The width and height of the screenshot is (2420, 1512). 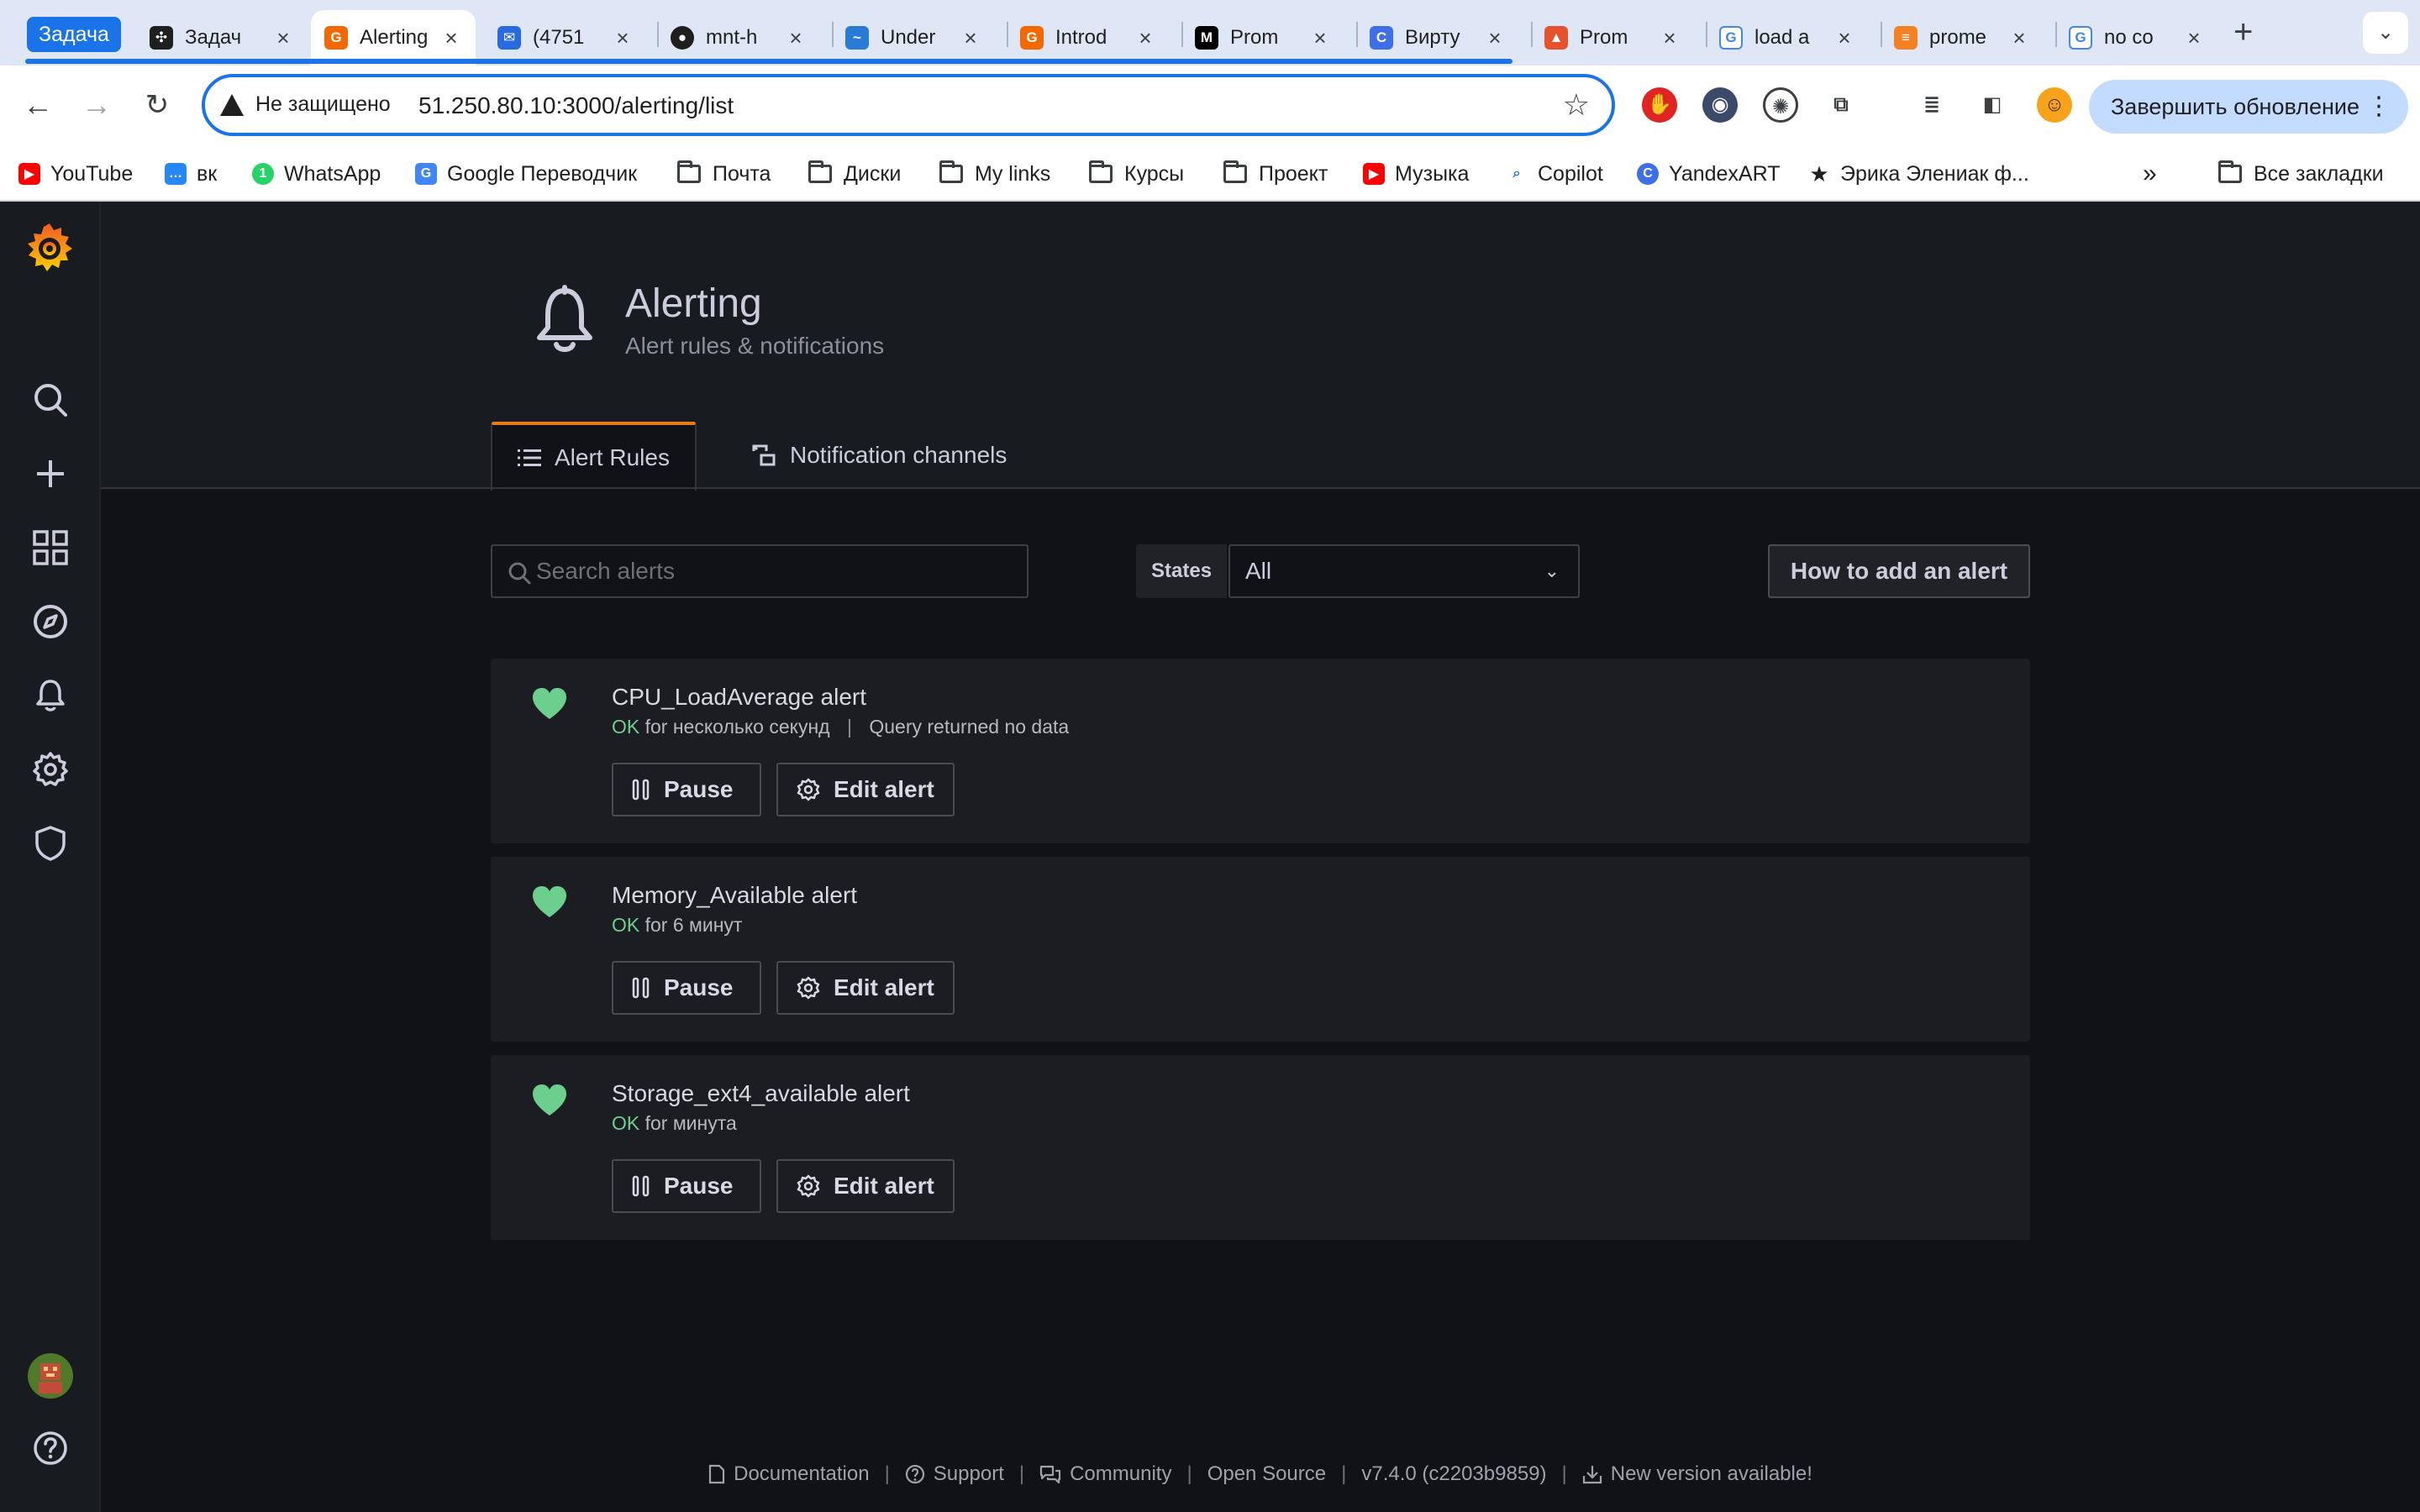 I want to click on profile-avatar-icon: ☺, so click(x=2054, y=105).